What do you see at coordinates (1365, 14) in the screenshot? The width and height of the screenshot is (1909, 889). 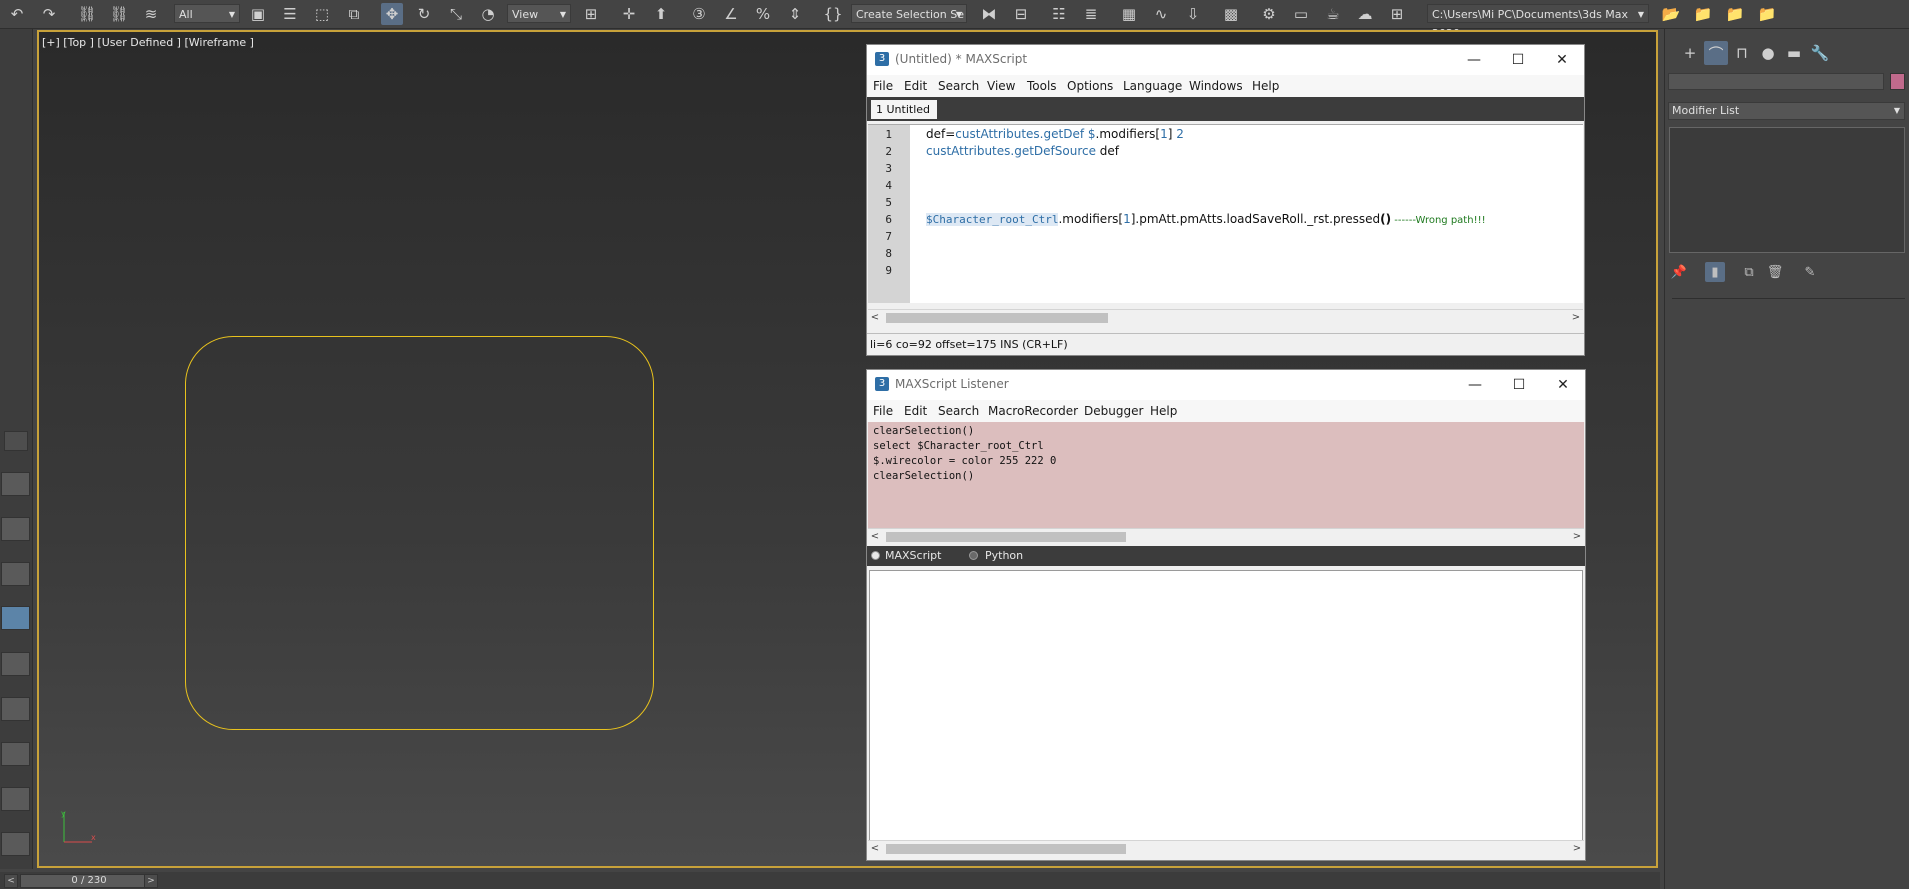 I see `render-in-cloud-icon: ☁` at bounding box center [1365, 14].